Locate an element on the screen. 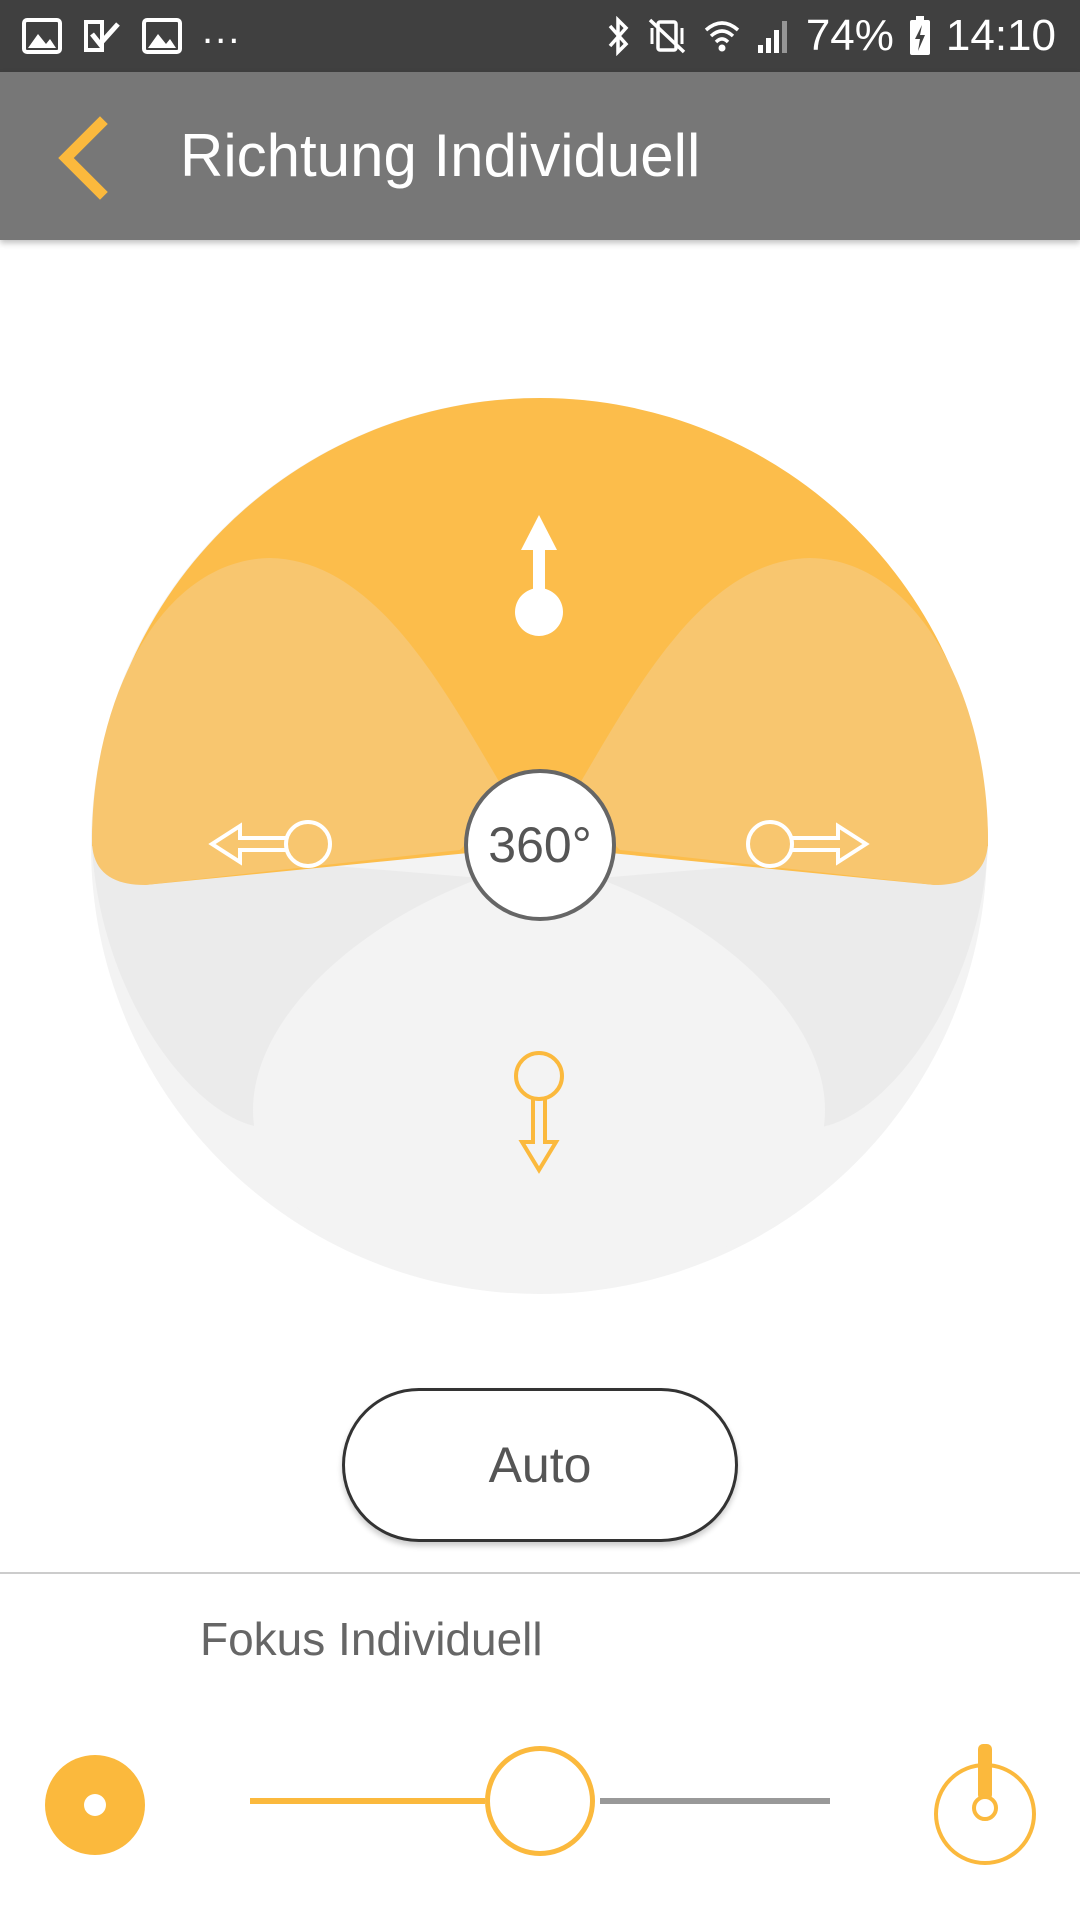 This screenshot has height=1920, width=1080. focused-beam-icon is located at coordinates (985, 1803).